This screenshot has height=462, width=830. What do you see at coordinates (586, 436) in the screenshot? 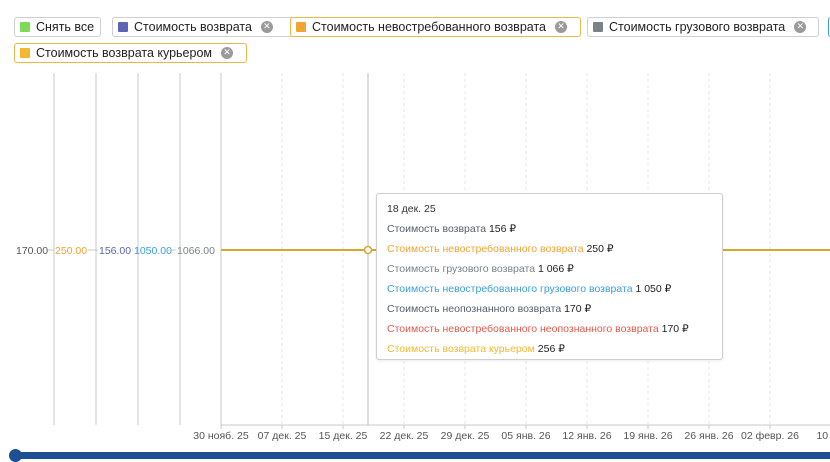
I see `x-axis-tick-label: 12 янв. 26` at bounding box center [586, 436].